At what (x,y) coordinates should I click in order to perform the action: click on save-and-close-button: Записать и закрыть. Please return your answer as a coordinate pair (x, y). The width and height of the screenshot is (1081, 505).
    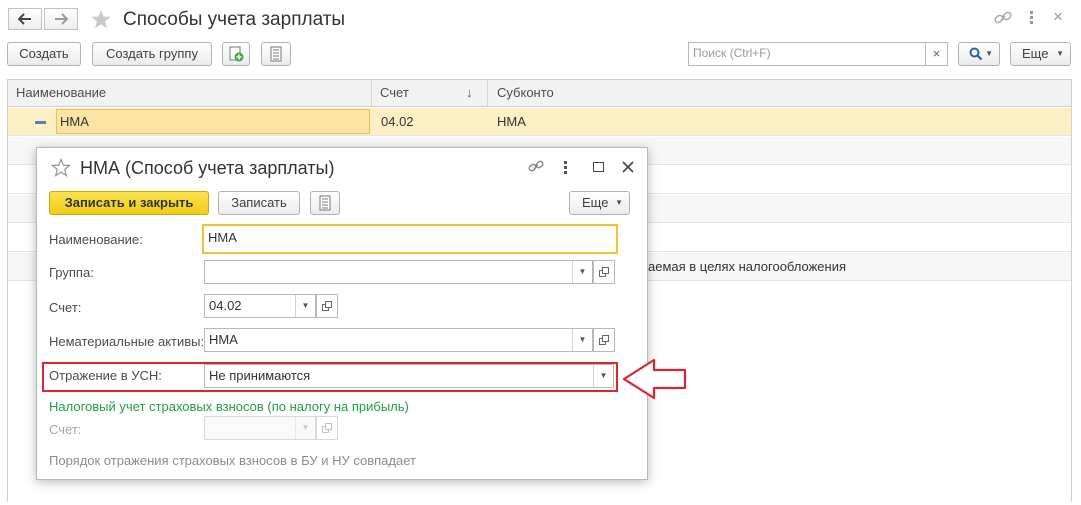
    Looking at the image, I should click on (129, 203).